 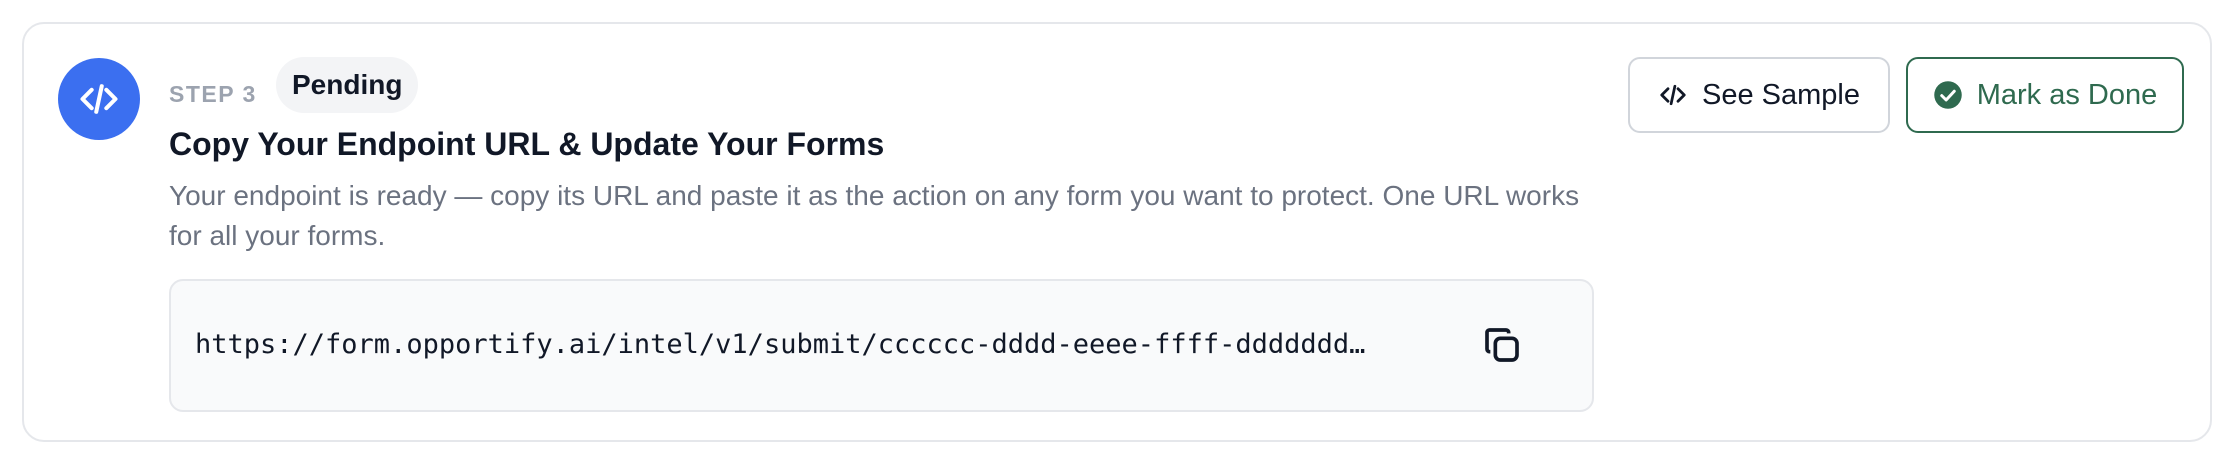 I want to click on mark-as-done-label: Mark as Done, so click(x=2067, y=94).